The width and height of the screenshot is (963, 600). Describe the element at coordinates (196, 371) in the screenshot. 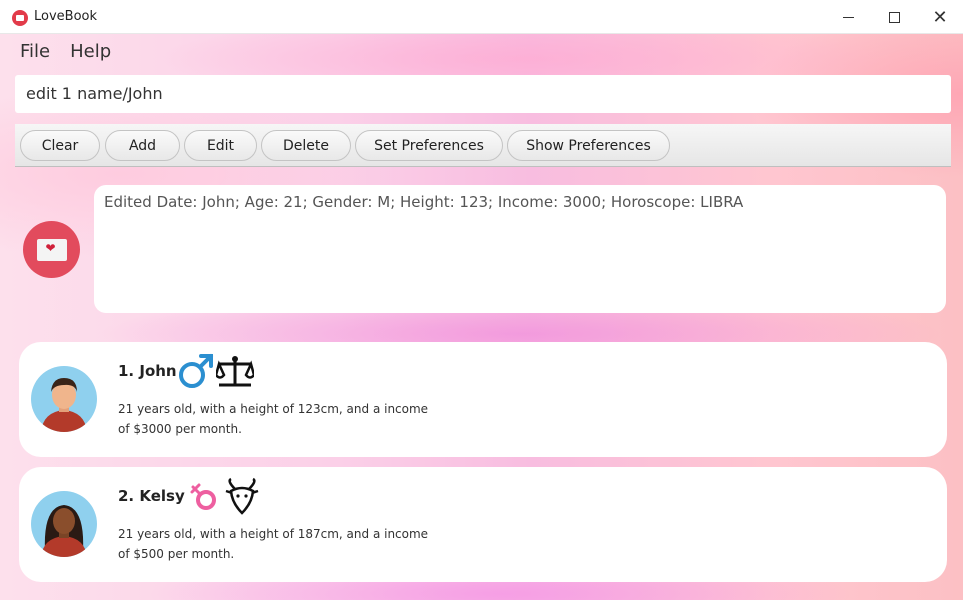

I see `male-icon` at that location.